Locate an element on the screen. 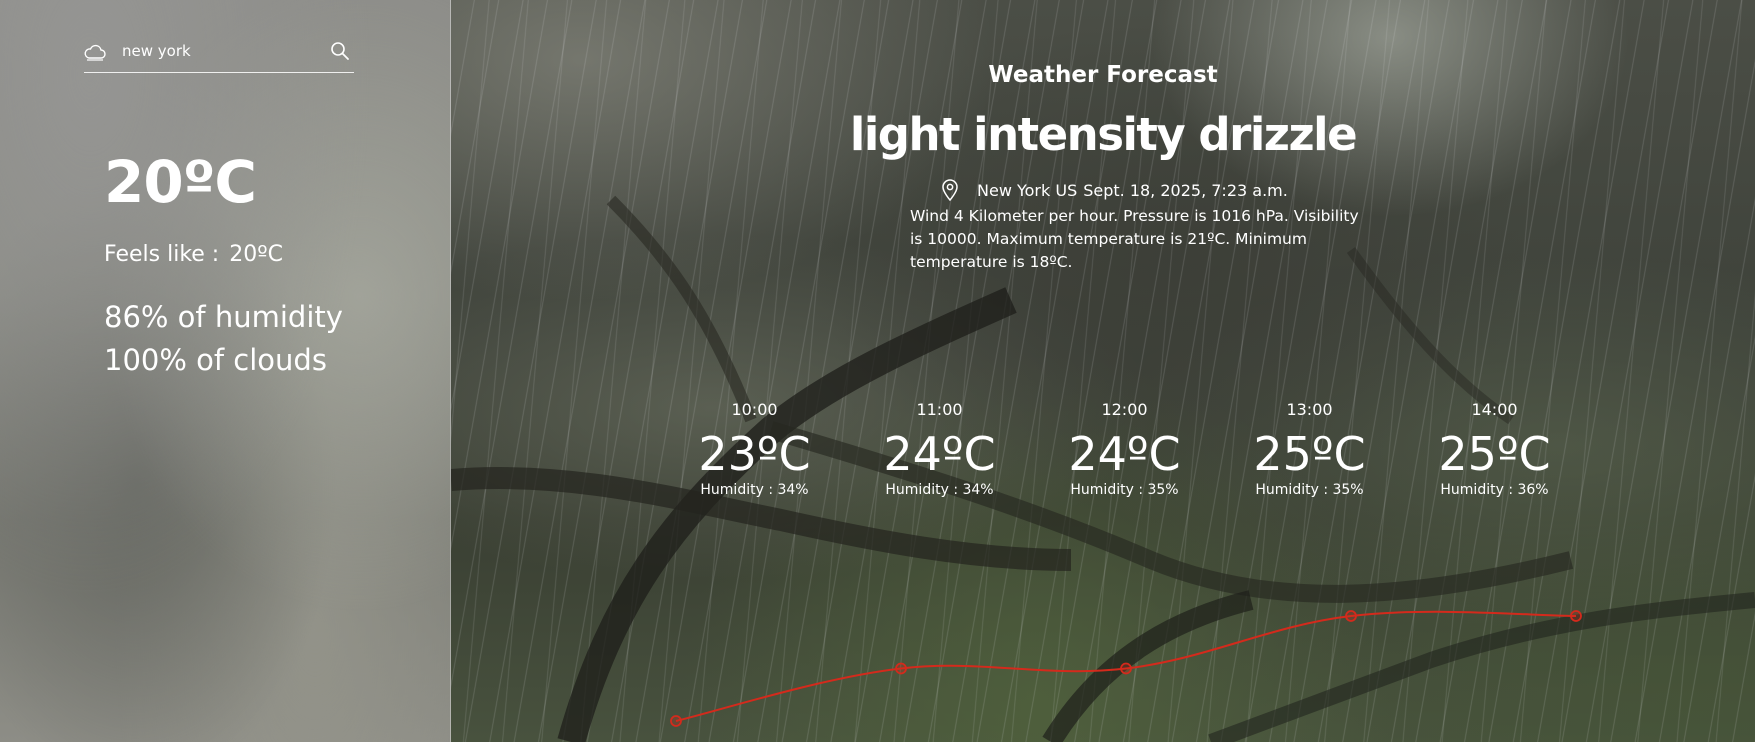  current-clouds: 100% of clouds is located at coordinates (215, 360).